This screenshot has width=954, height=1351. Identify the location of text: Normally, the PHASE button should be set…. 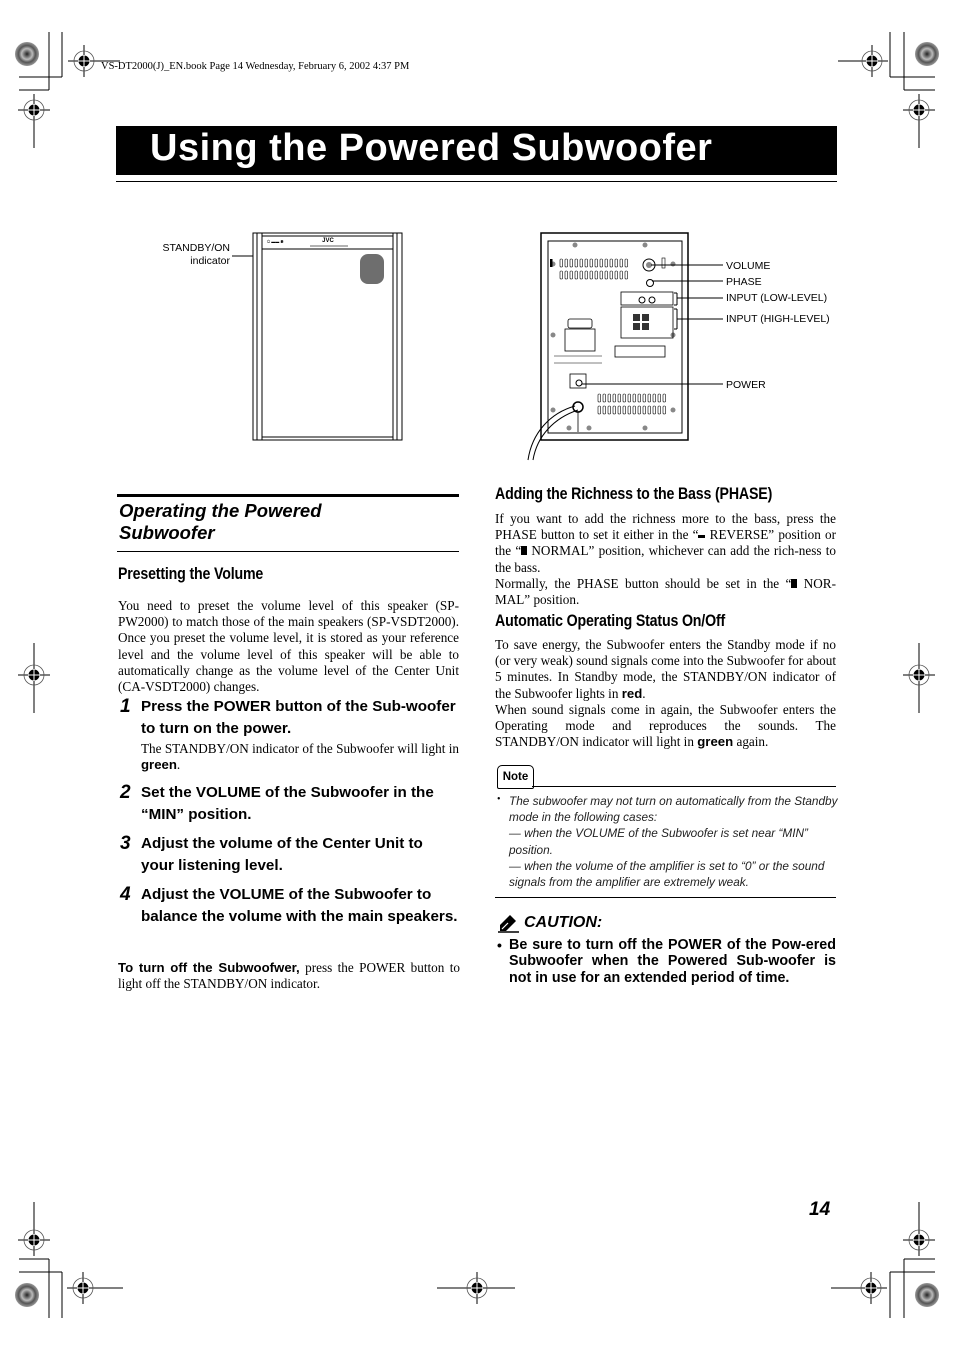
(643, 583).